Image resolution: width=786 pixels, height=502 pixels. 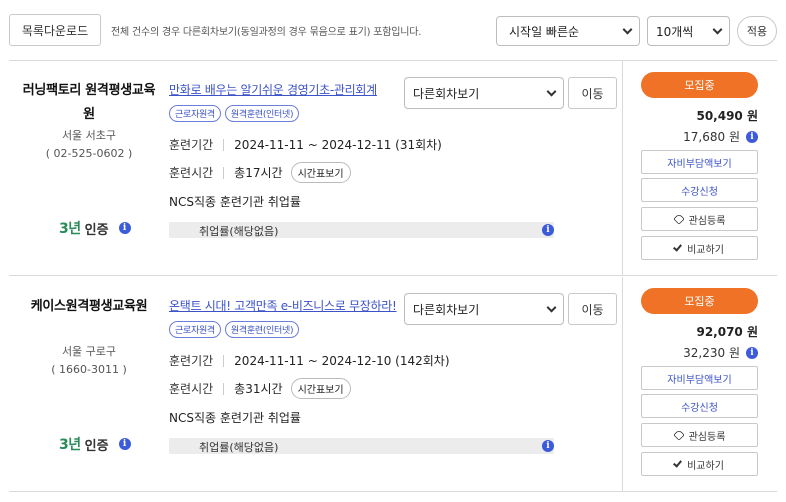 What do you see at coordinates (89, 135) in the screenshot?
I see `institution-region: 서울 서초구` at bounding box center [89, 135].